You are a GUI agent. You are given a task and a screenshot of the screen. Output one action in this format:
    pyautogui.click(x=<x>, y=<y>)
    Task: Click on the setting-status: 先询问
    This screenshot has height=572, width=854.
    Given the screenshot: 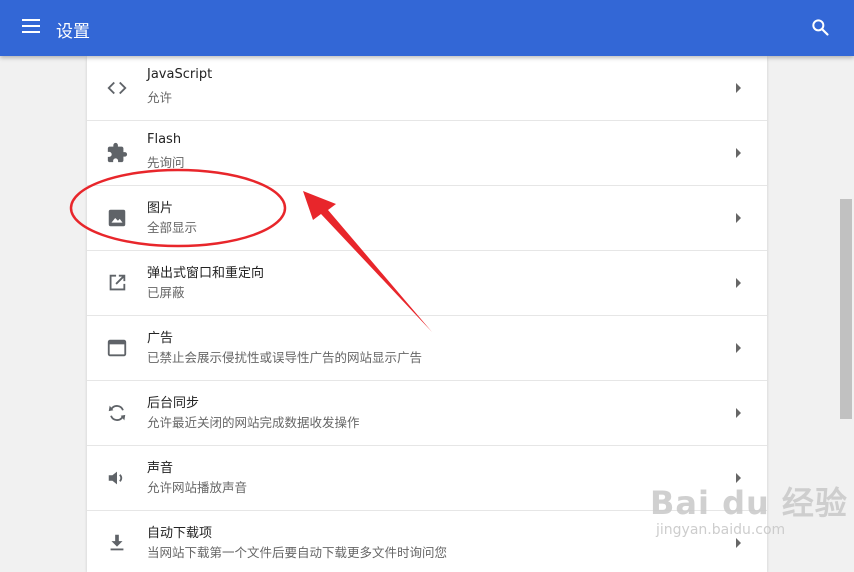 What is the action you would take?
    pyautogui.click(x=166, y=162)
    